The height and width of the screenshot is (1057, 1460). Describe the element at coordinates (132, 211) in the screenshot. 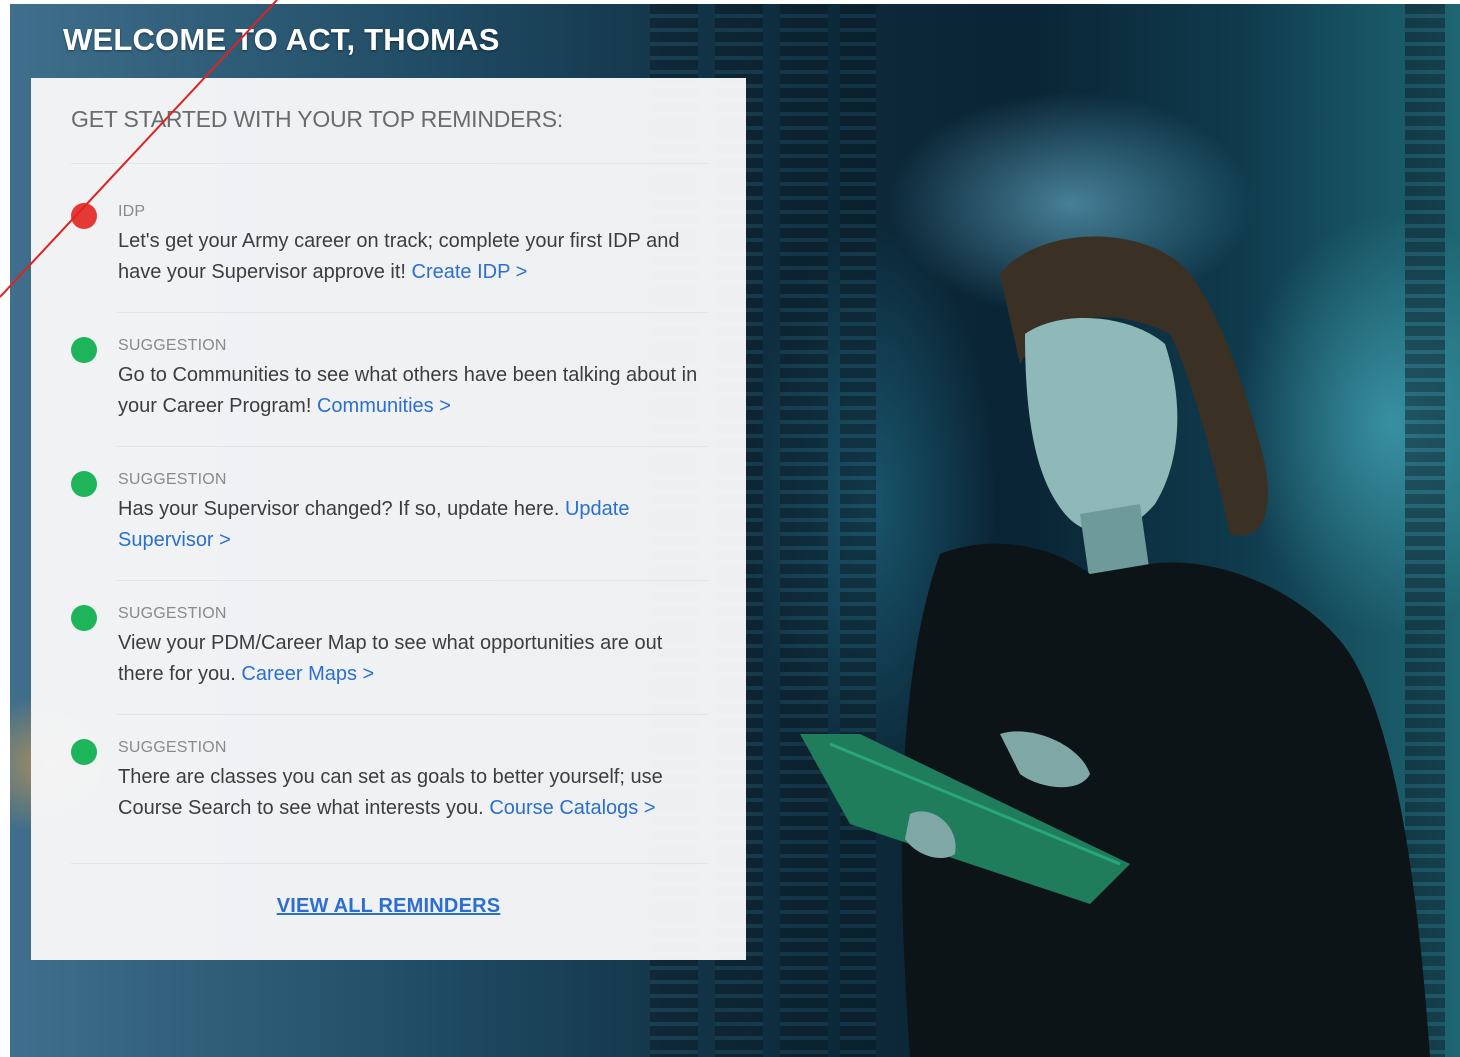

I see `reminder-tag: IDP` at that location.